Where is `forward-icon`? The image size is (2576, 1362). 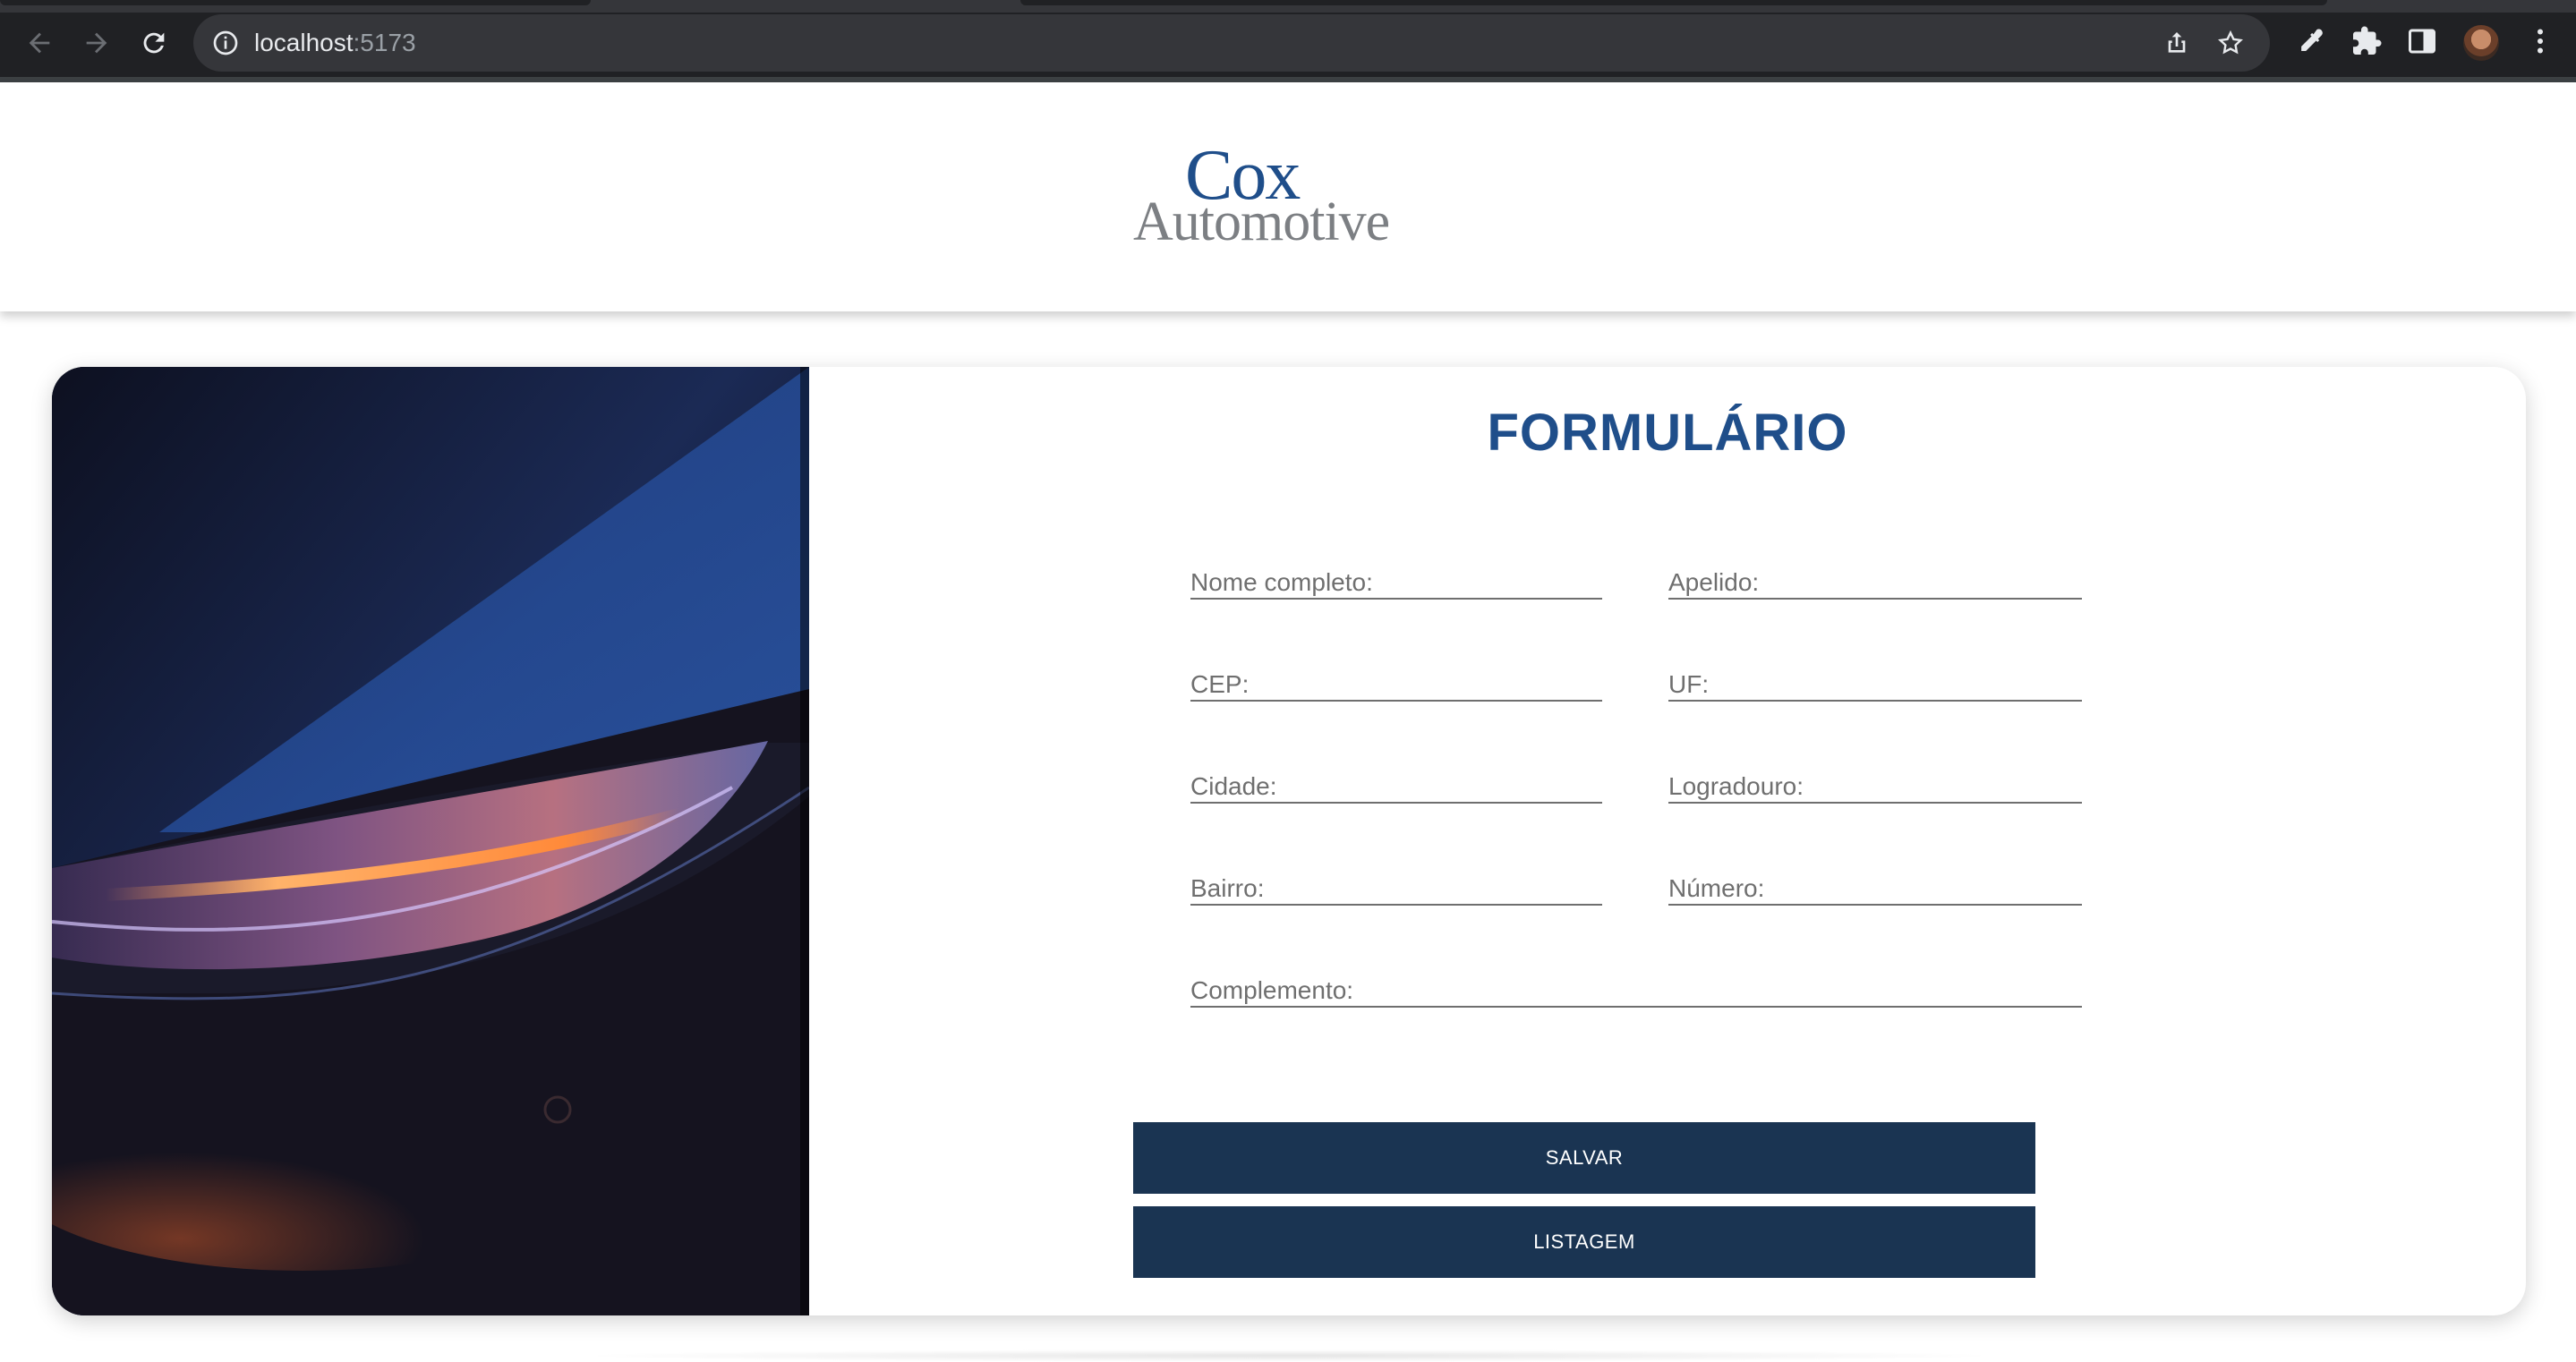 forward-icon is located at coordinates (96, 43).